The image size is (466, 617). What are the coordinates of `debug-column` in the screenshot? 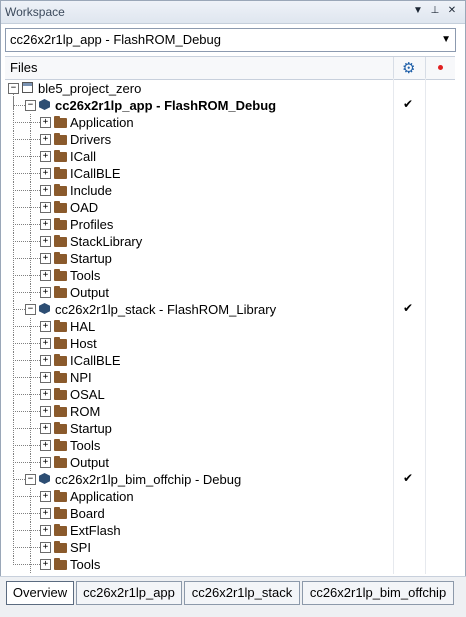 It's located at (440, 68).